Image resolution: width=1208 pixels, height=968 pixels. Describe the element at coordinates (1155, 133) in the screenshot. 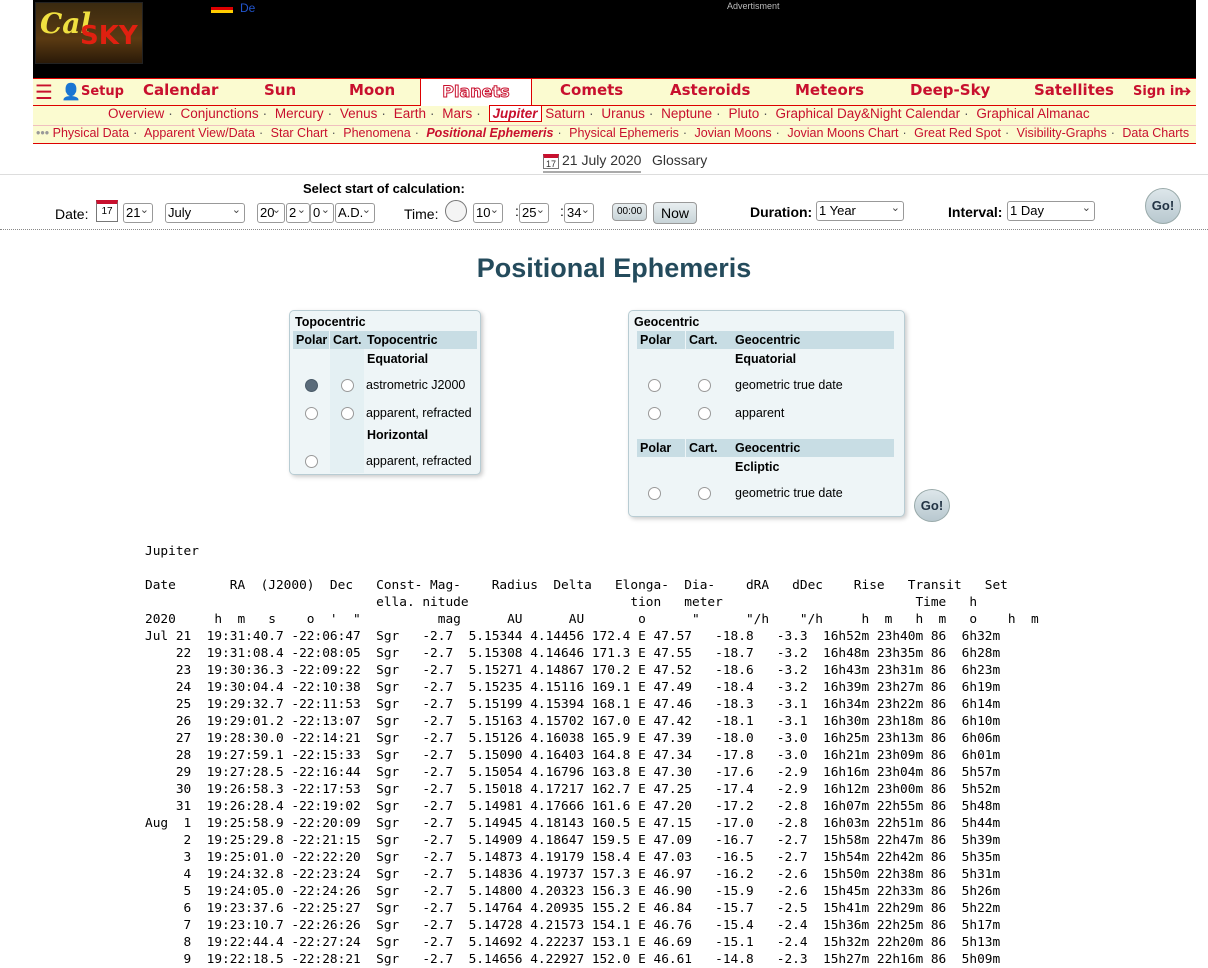

I see `subnav2-data-charts: Data Charts` at that location.